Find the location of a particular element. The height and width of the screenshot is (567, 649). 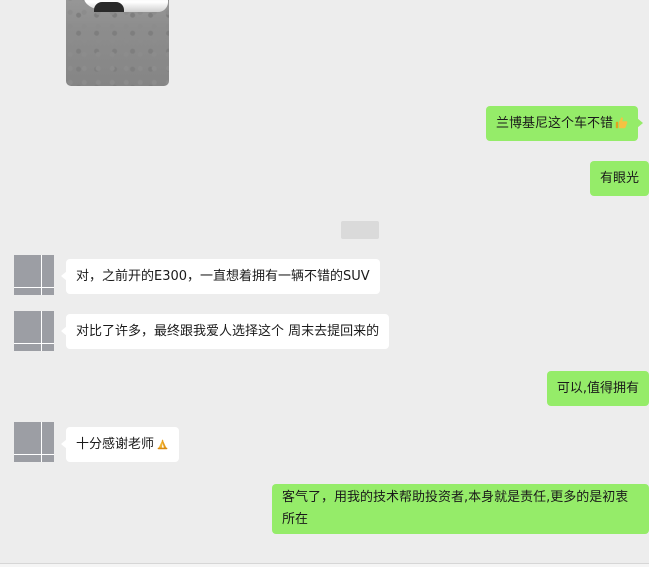

message-text: 十分感谢老师 is located at coordinates (115, 444).